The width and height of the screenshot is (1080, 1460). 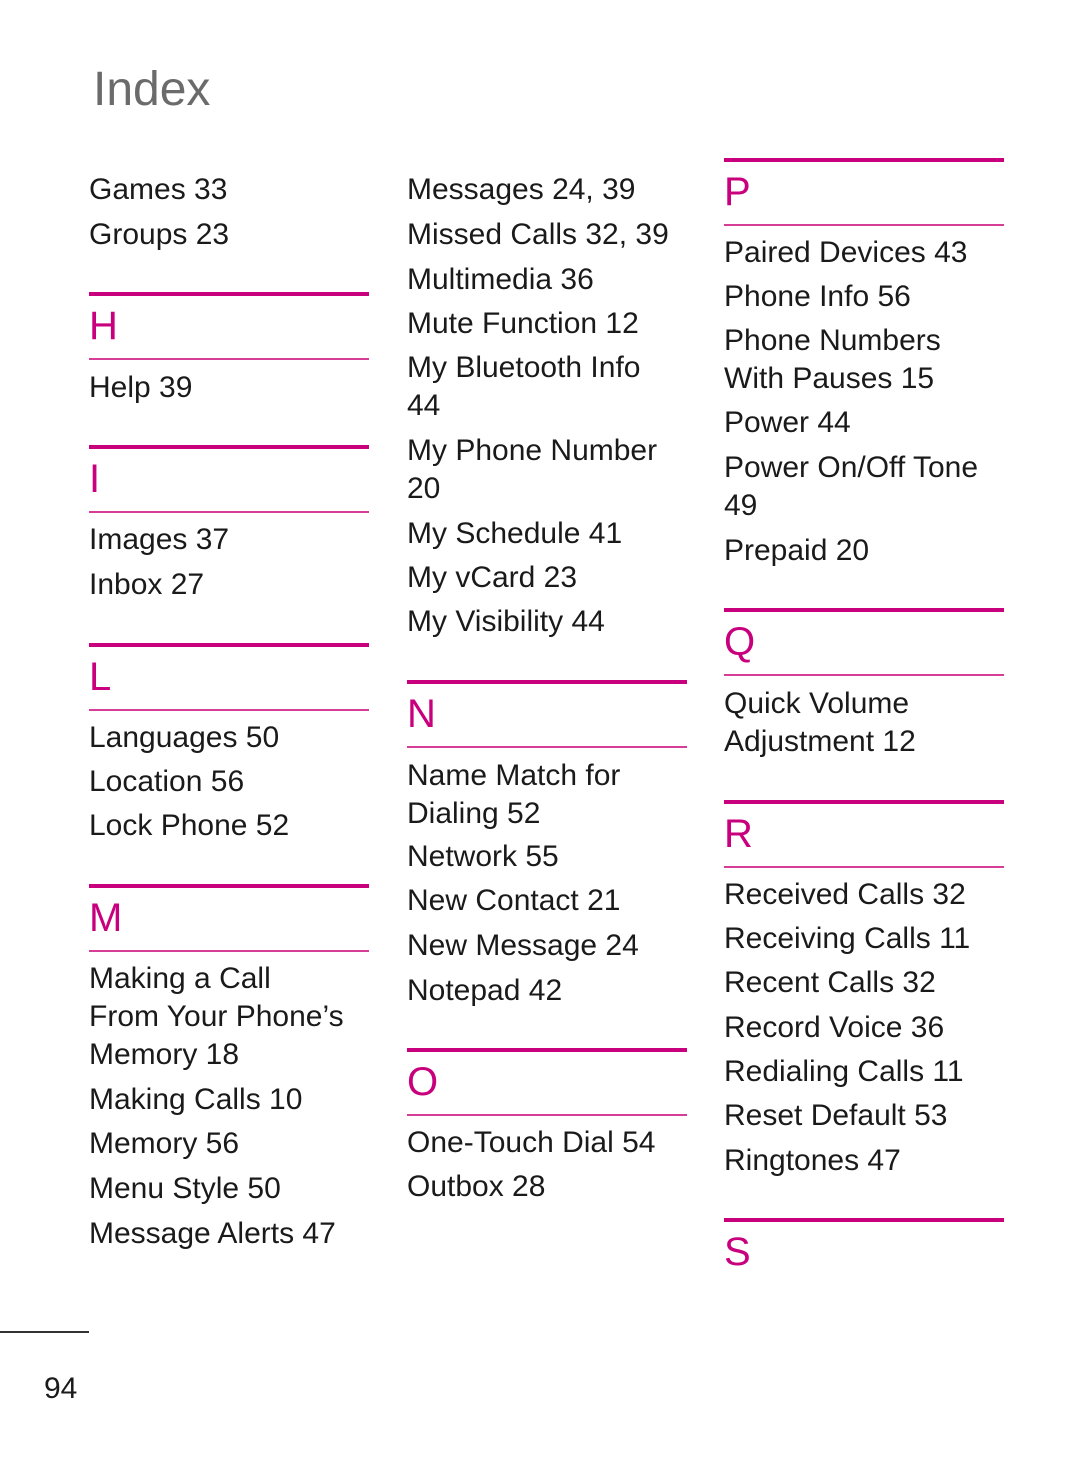 What do you see at coordinates (476, 1186) in the screenshot?
I see `index-entry: Outbox 28` at bounding box center [476, 1186].